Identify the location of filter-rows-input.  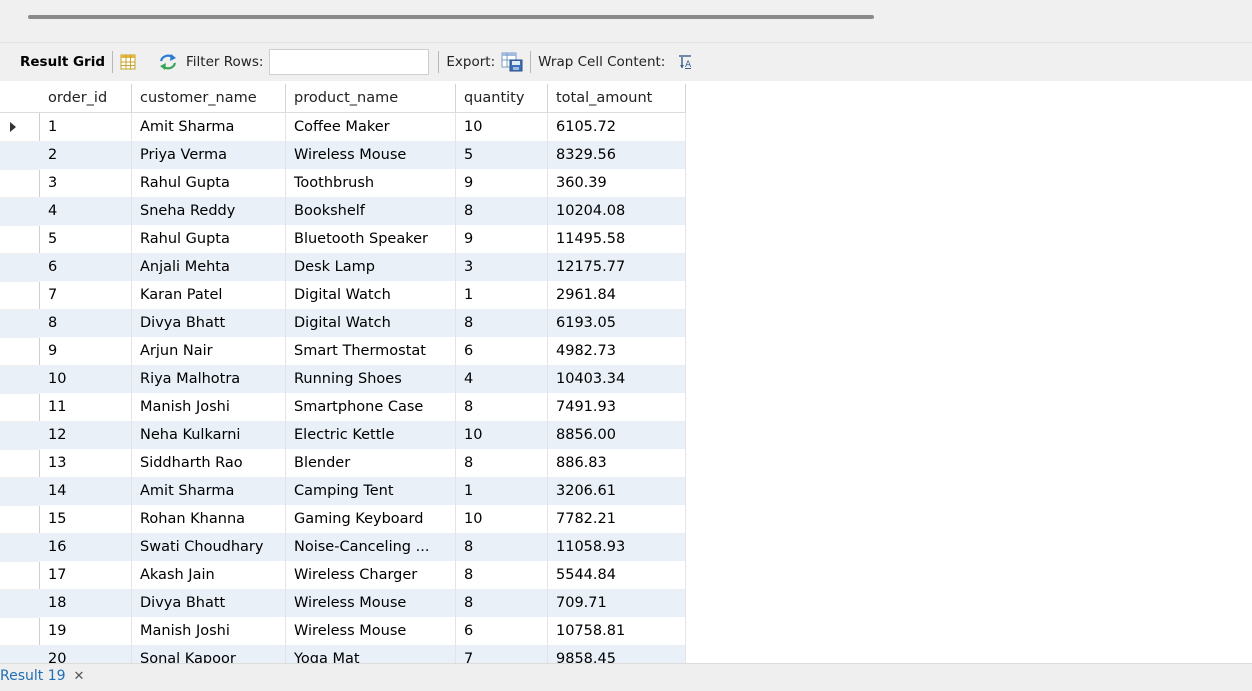
(349, 62).